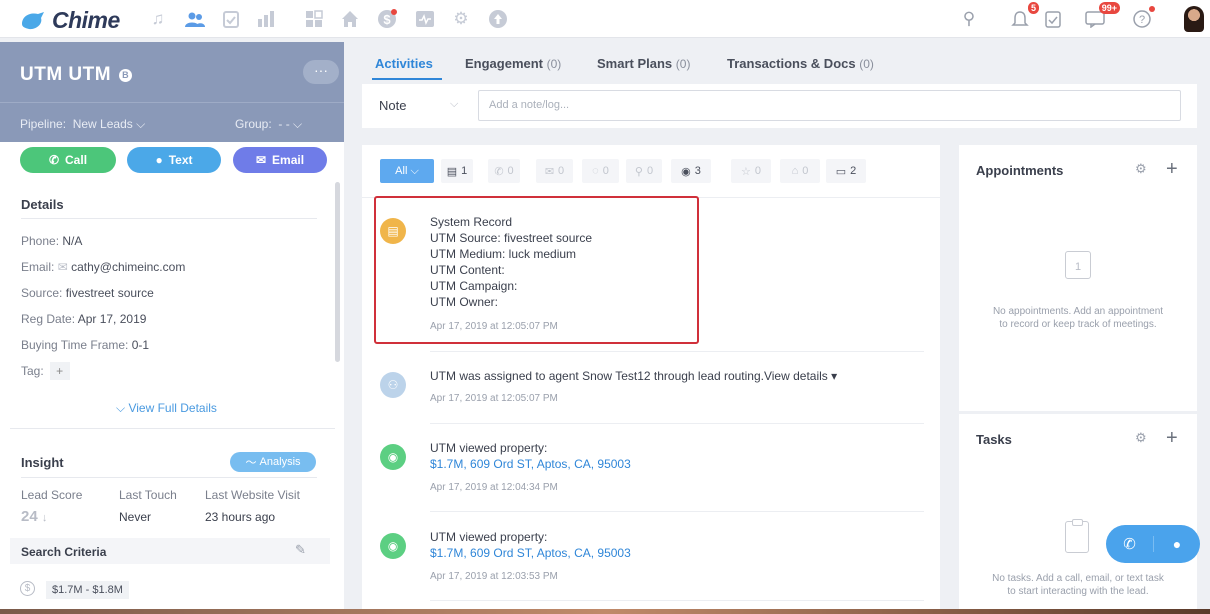 The width and height of the screenshot is (1210, 614). I want to click on filter-system-record: ▤ 1, so click(457, 171).